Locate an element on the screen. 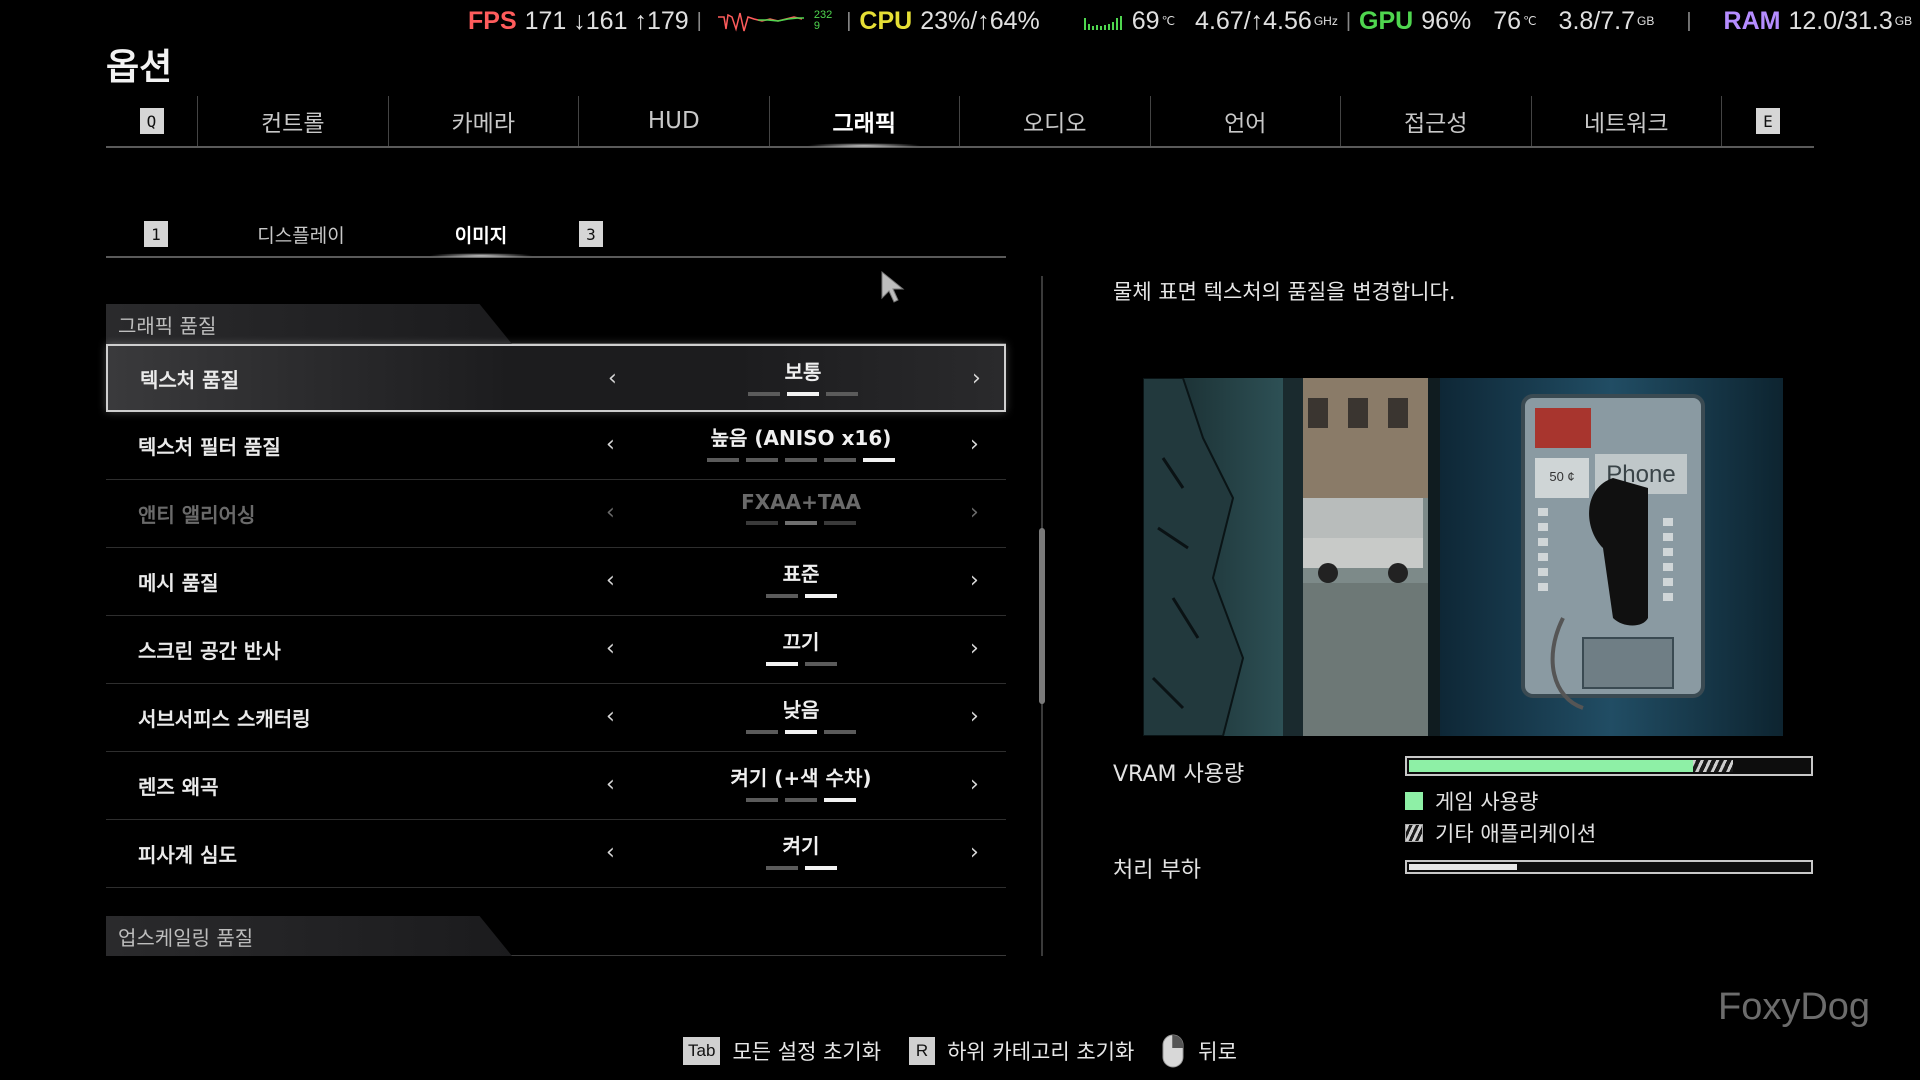  reset-subcategory-hint: R 하위 카테고리 초기화 is located at coordinates (1021, 1051).